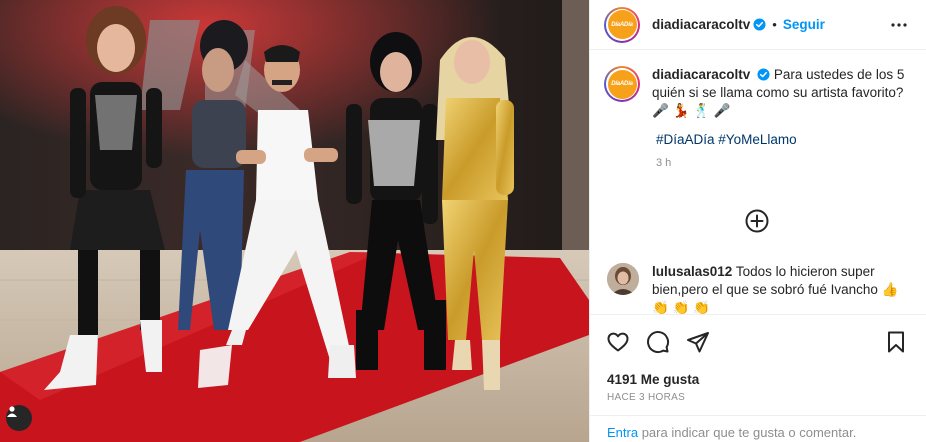  I want to click on caption-timestamp: 3 h, so click(664, 163).